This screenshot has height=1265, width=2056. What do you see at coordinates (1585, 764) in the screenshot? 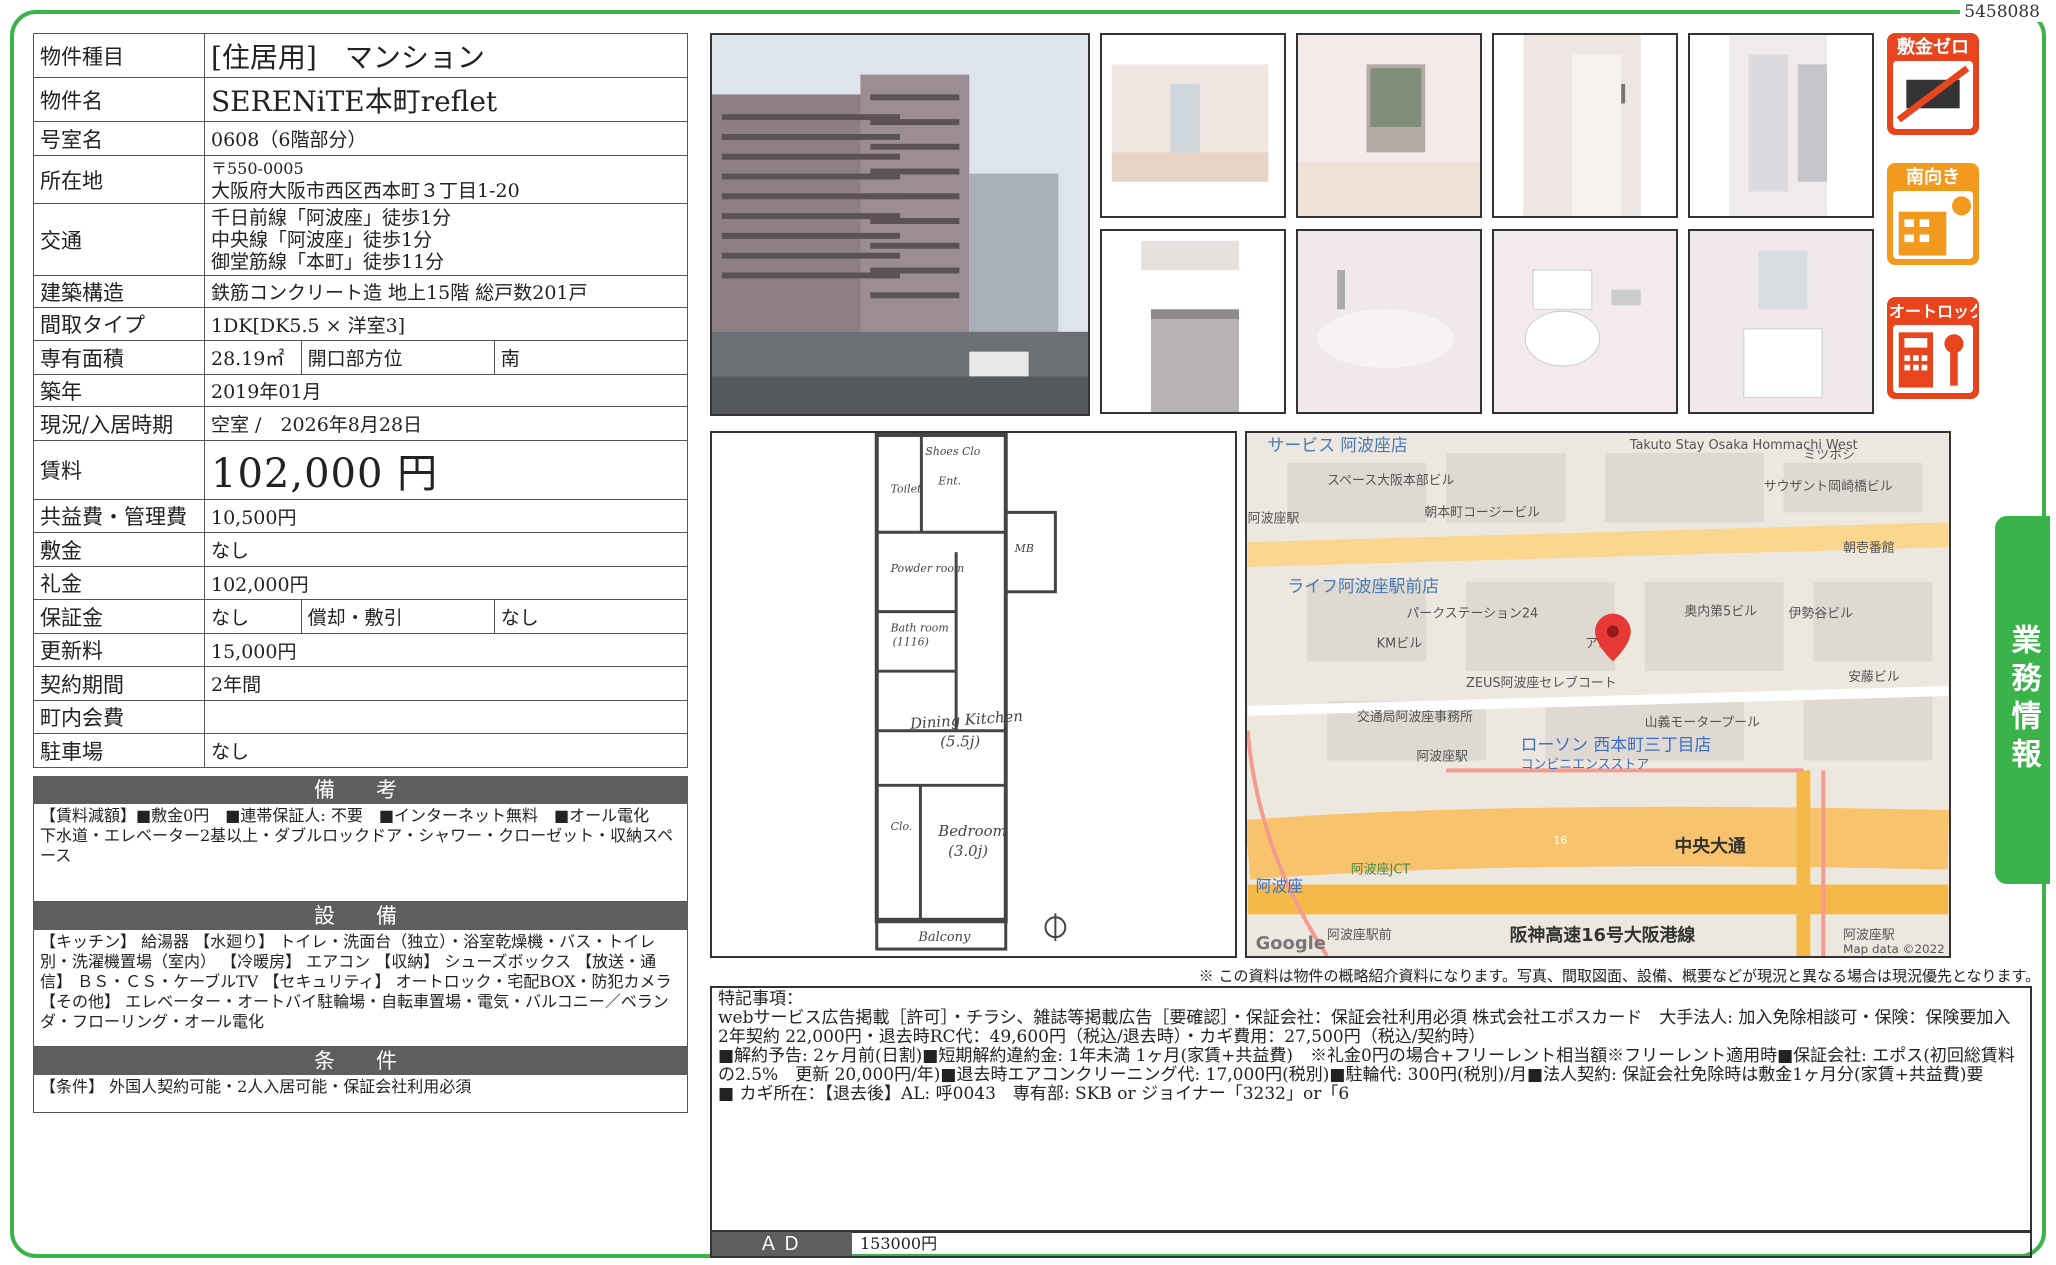
I see `map-label: コンビニエンスストア` at bounding box center [1585, 764].